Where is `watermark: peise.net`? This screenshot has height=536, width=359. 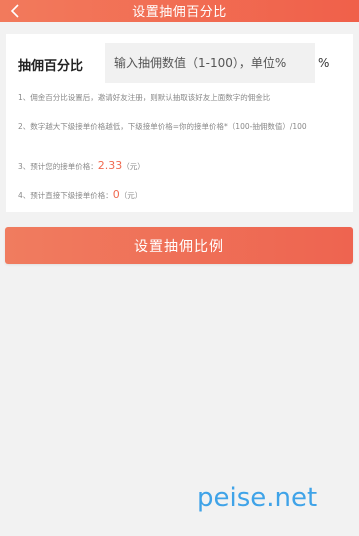 watermark: peise.net is located at coordinates (257, 498).